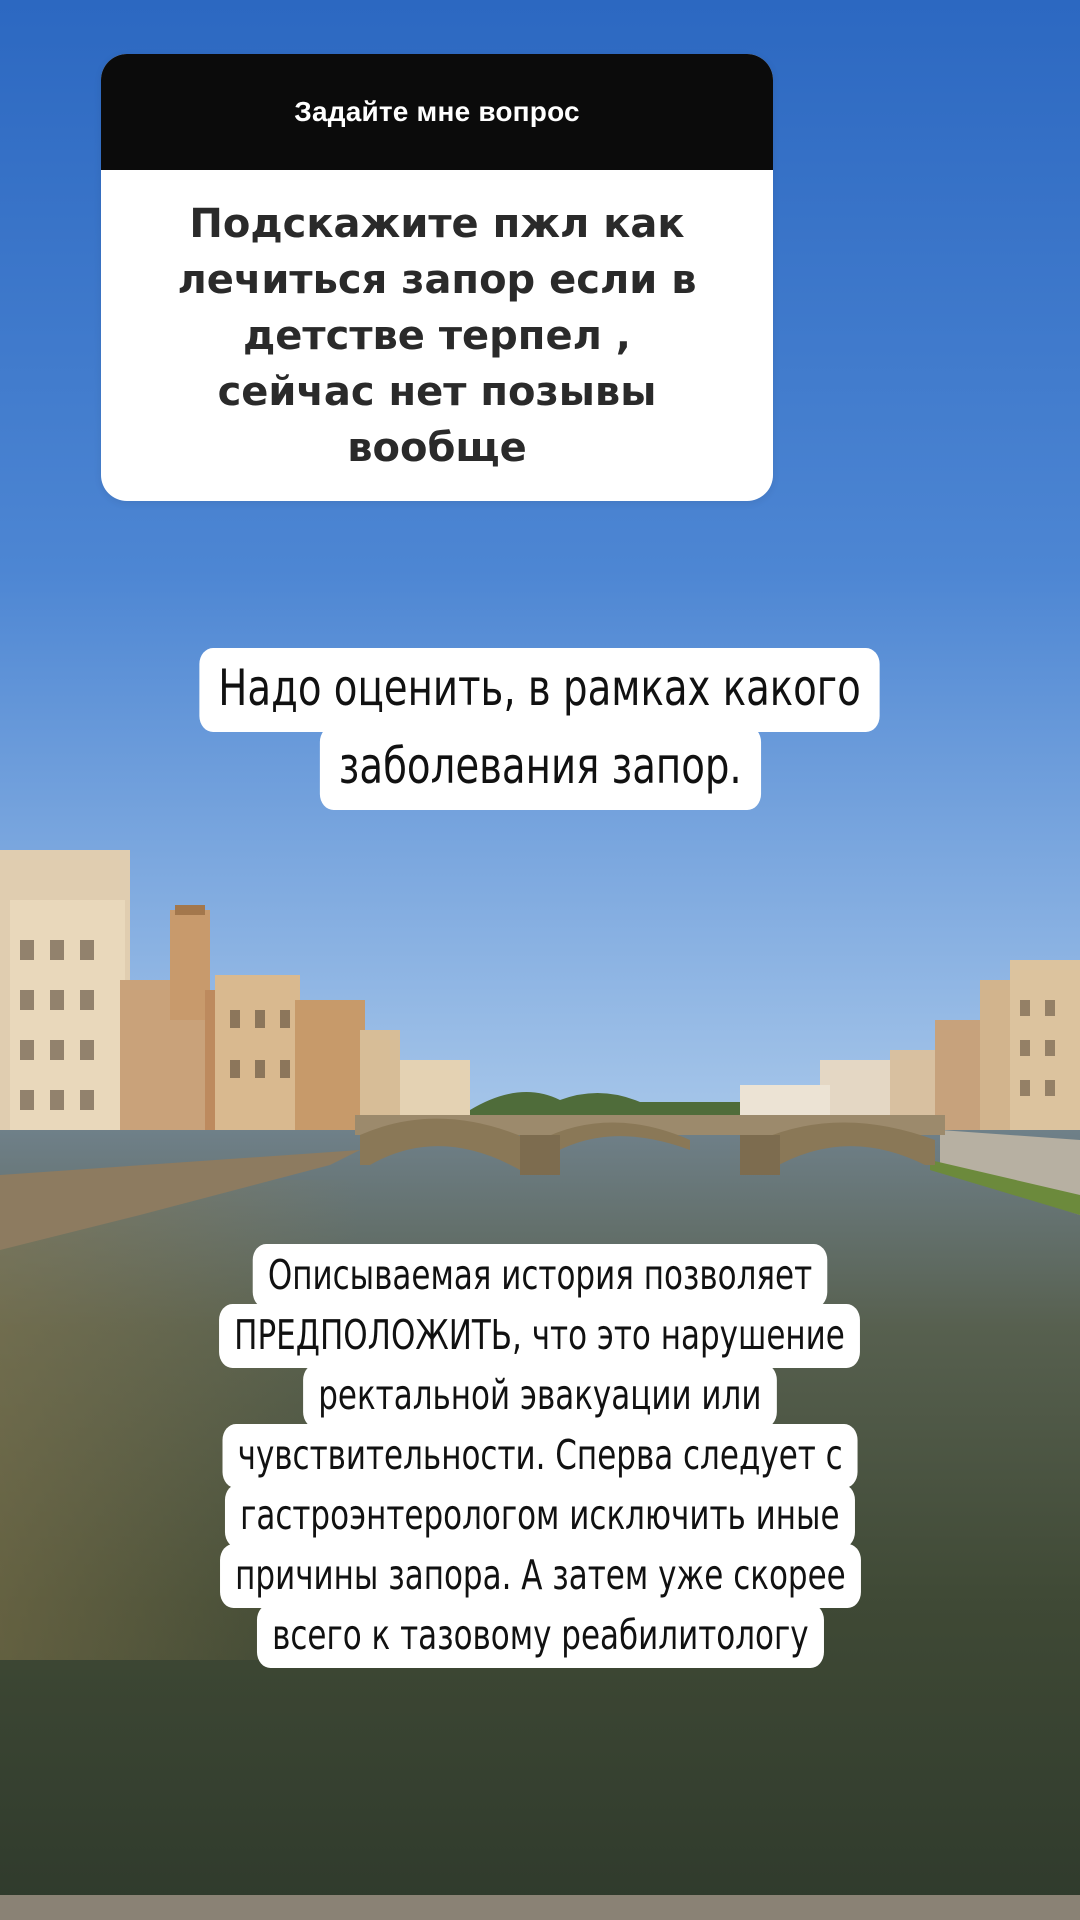 The width and height of the screenshot is (1080, 1920). I want to click on caption-line: причины запора. А затем уже скорее, so click(540, 1576).